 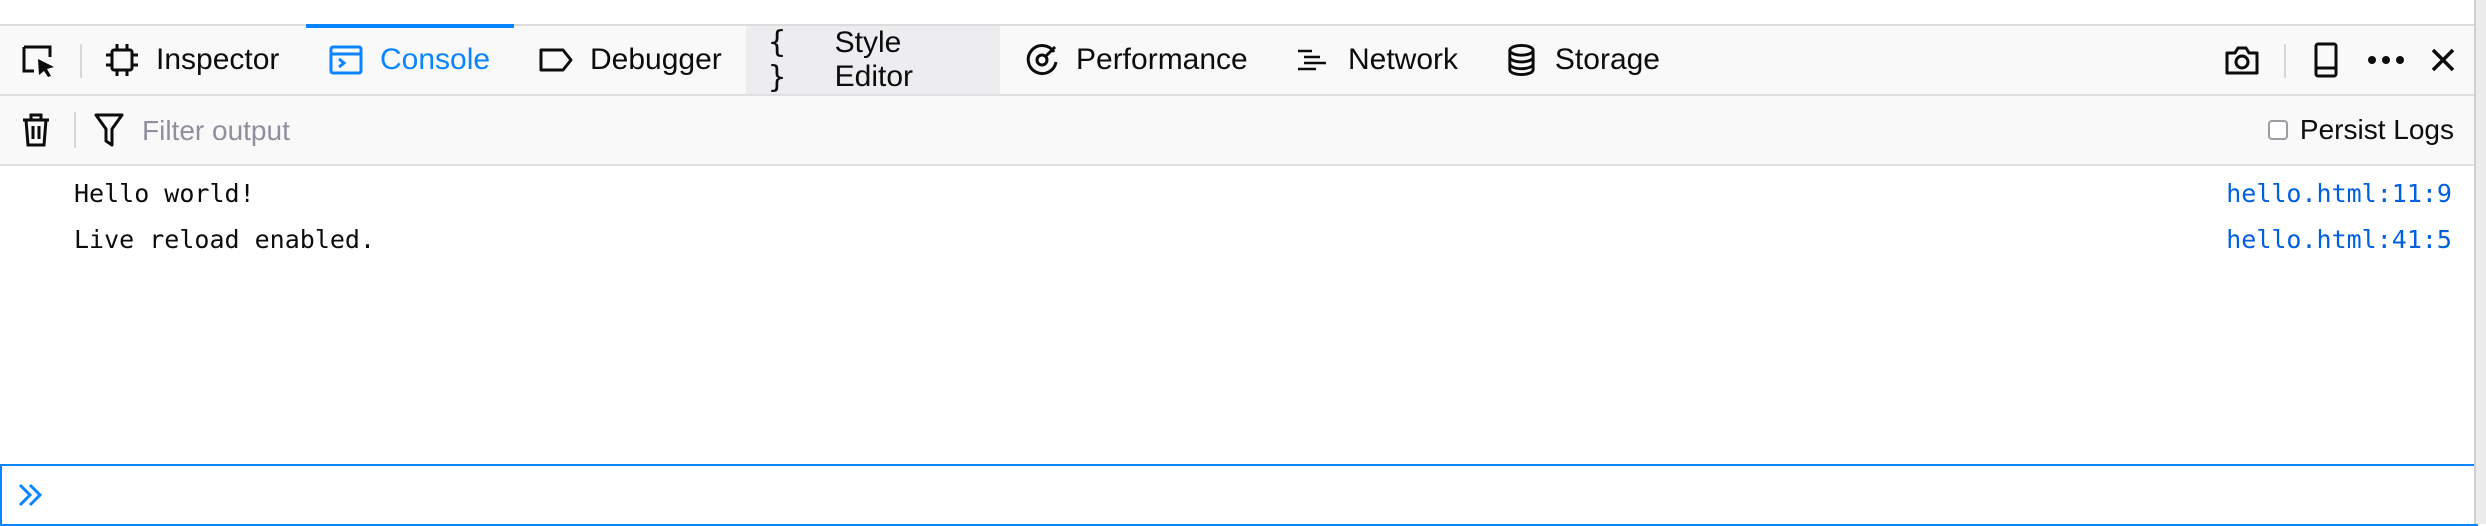 I want to click on persist-logs-toggle: Persist Logs, so click(x=2360, y=130).